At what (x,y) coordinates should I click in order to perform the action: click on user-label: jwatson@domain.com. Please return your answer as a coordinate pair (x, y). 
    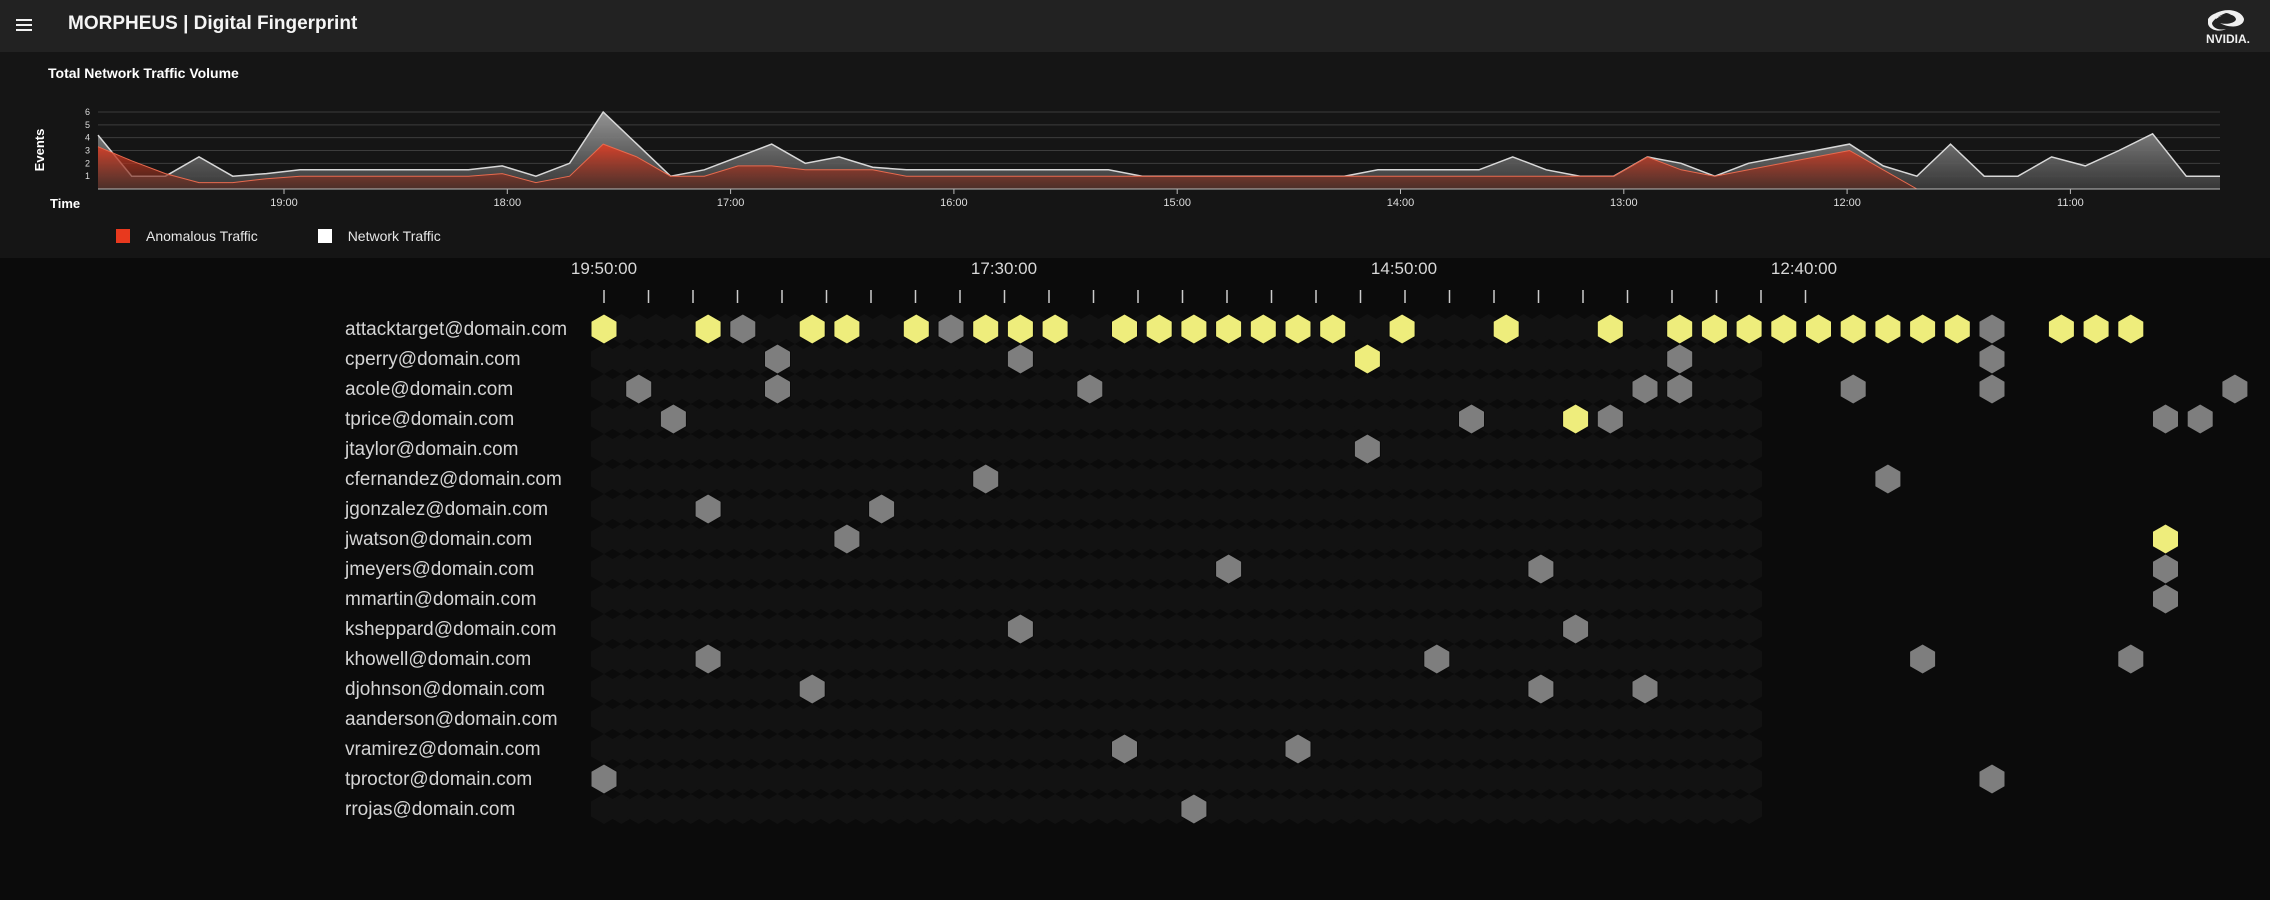
    Looking at the image, I should click on (438, 539).